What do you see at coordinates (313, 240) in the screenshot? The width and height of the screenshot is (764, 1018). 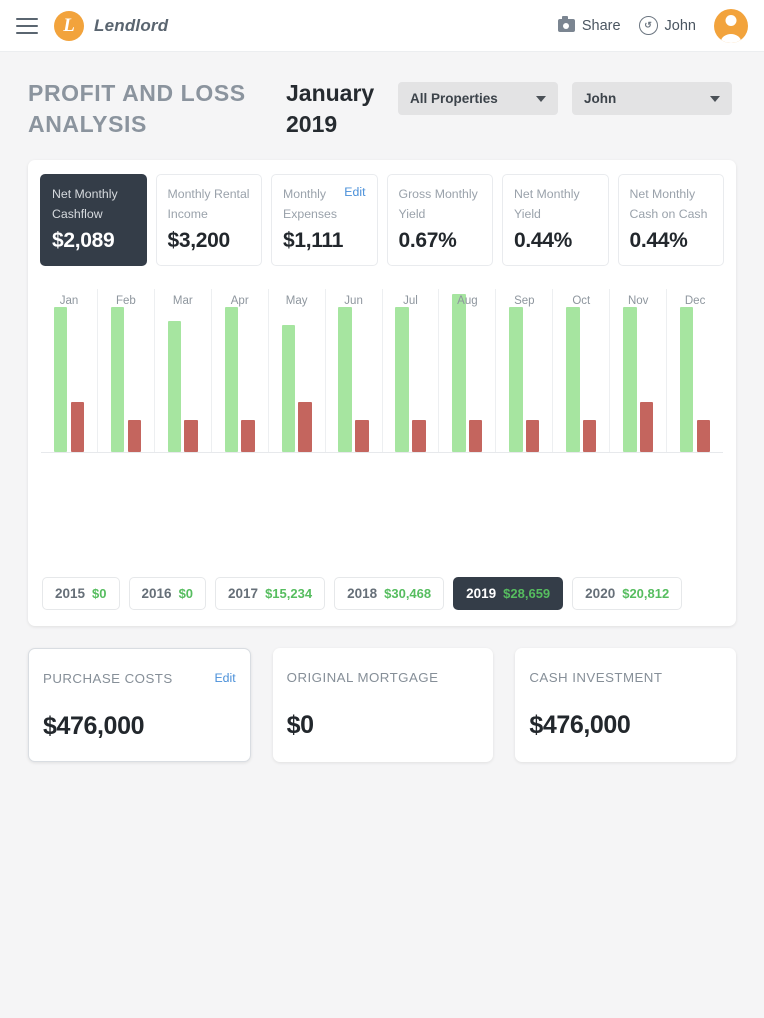 I see `kpi-value: $1,111` at bounding box center [313, 240].